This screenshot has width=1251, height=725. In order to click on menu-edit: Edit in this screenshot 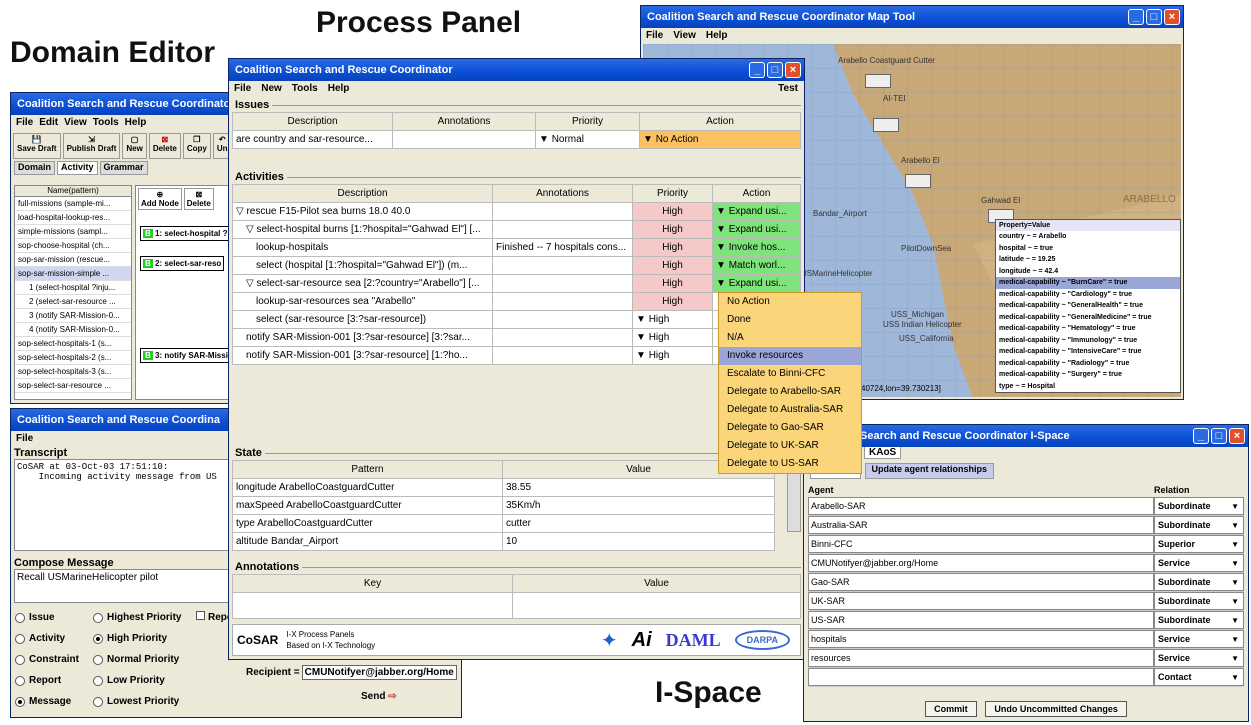, I will do `click(48, 123)`.